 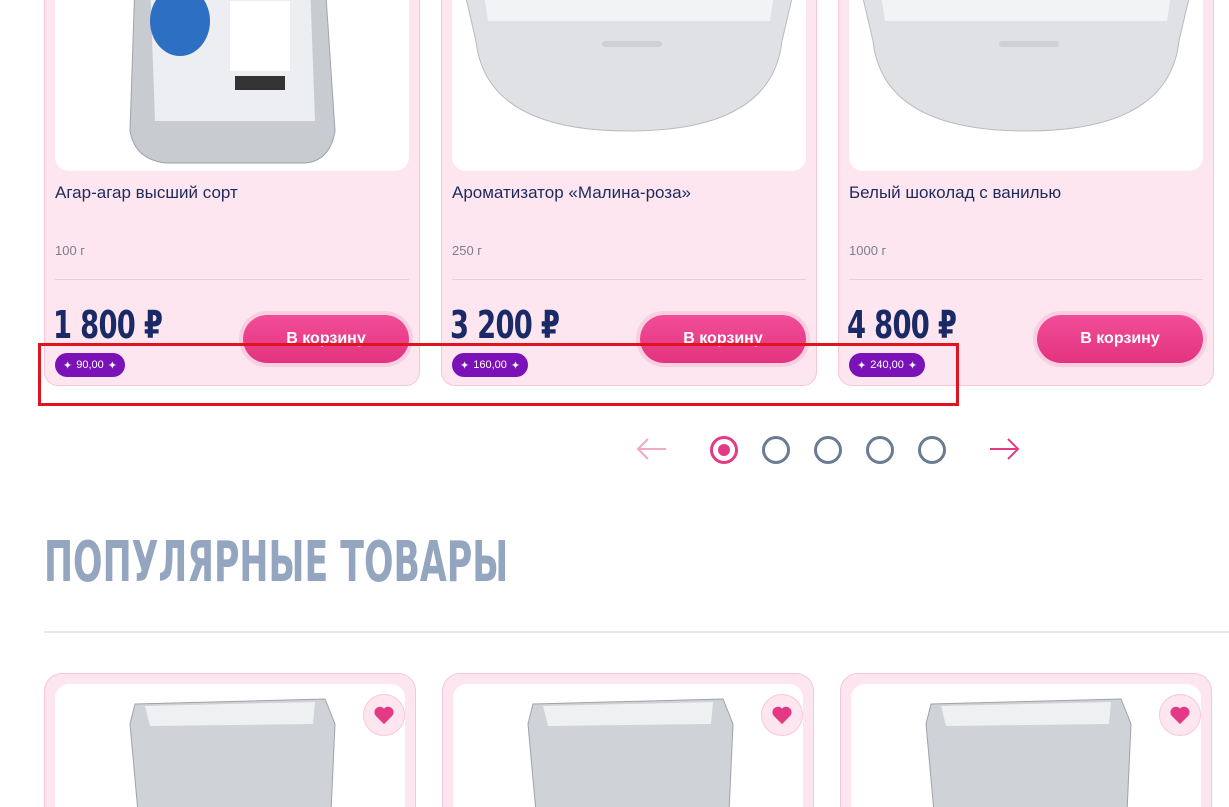 I want to click on product-weight: 250 г, so click(x=467, y=250).